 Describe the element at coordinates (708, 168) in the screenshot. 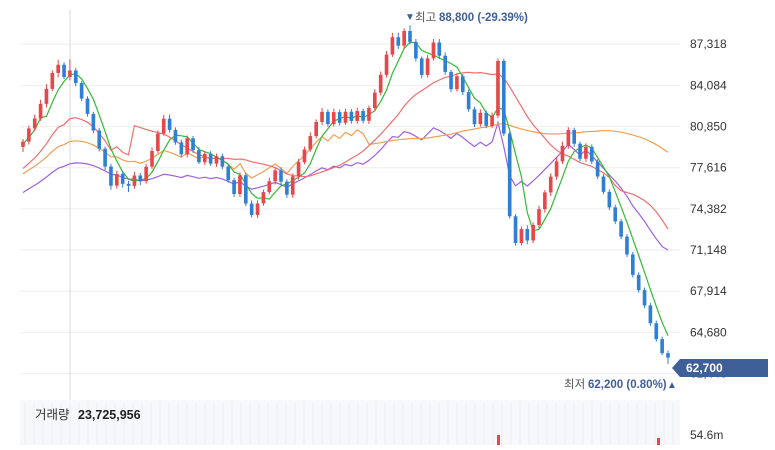

I see `y-tick-label: 77,616` at that location.